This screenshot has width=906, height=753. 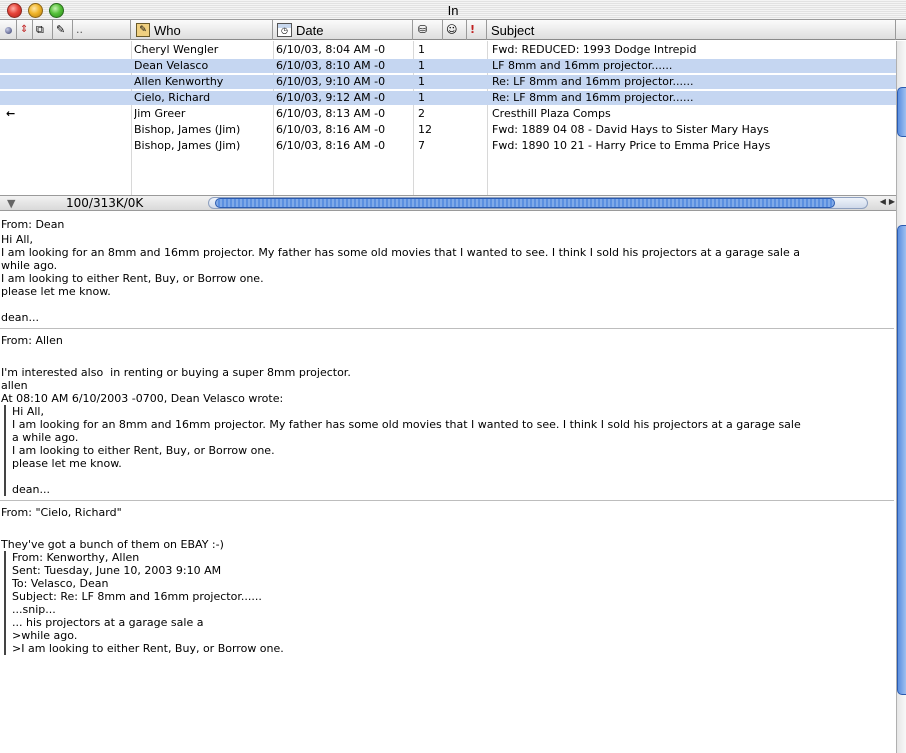 I want to click on text-line: >while ago., so click(x=45, y=635).